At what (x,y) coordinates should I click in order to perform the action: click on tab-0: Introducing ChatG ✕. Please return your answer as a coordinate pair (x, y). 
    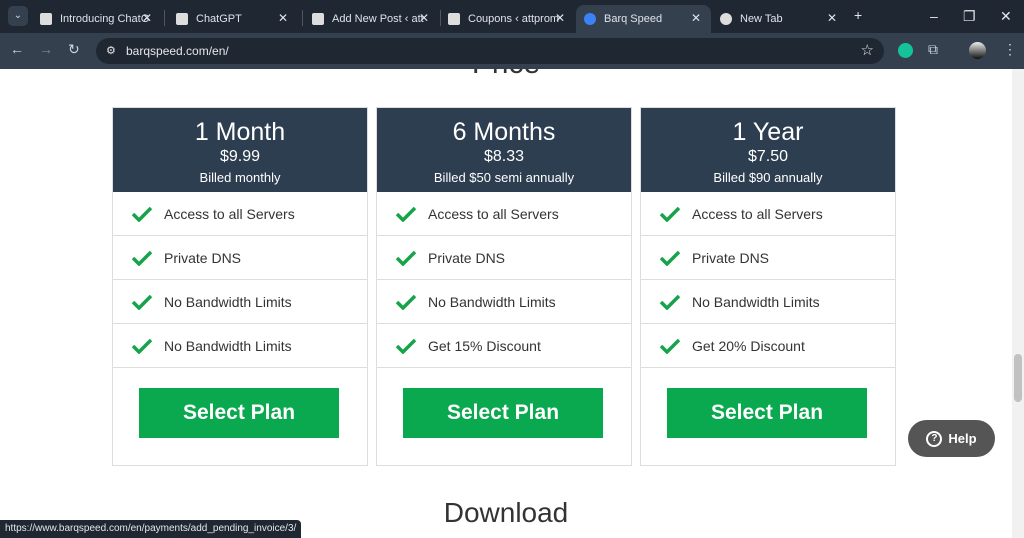
    Looking at the image, I should click on (97, 19).